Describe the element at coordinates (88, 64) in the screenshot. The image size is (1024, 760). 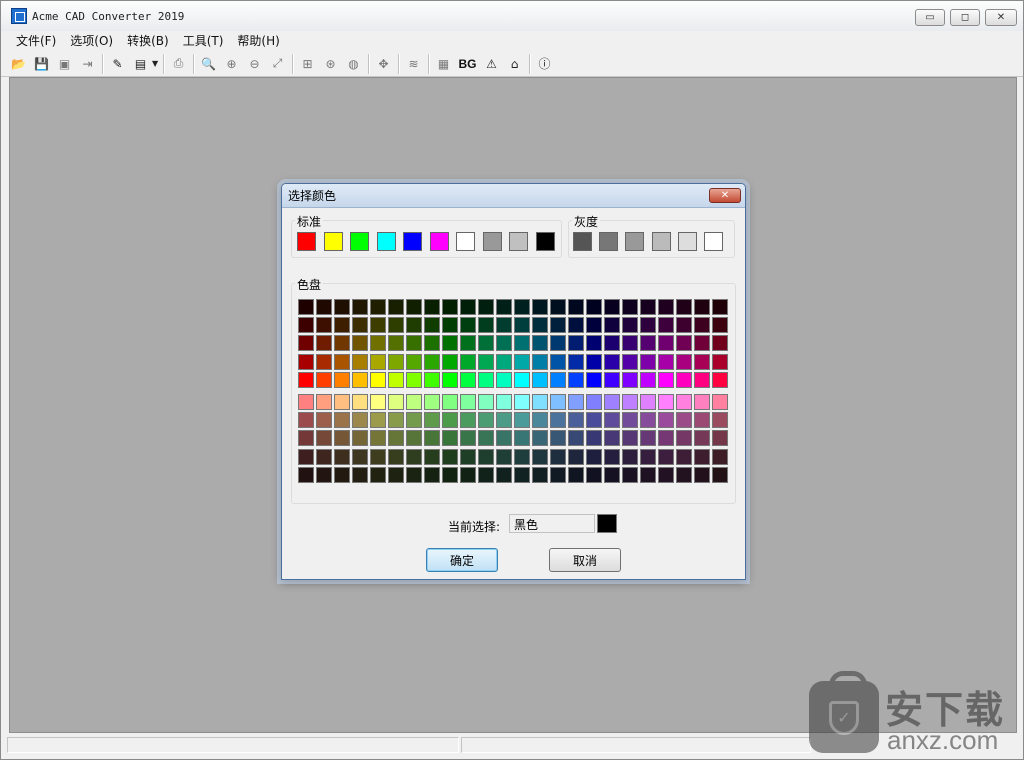
I see `export-icon: ⇥` at that location.